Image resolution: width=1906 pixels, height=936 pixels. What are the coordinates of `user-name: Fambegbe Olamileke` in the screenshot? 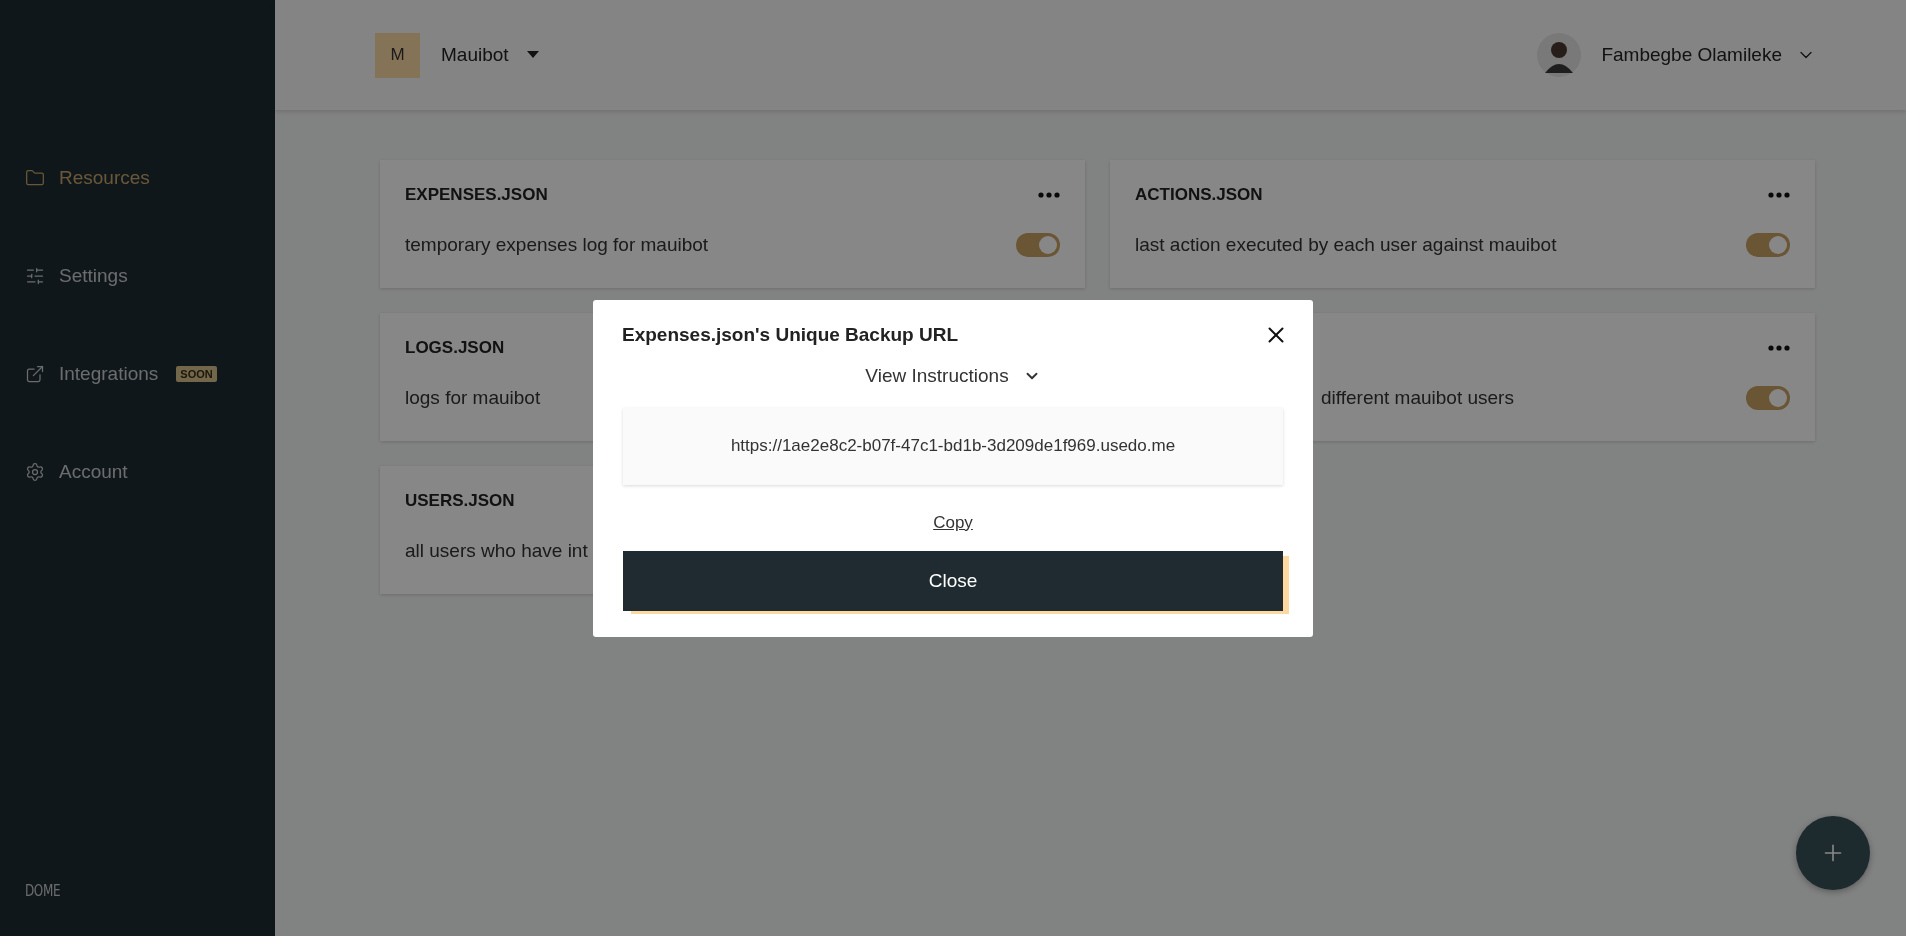 It's located at (1691, 55).